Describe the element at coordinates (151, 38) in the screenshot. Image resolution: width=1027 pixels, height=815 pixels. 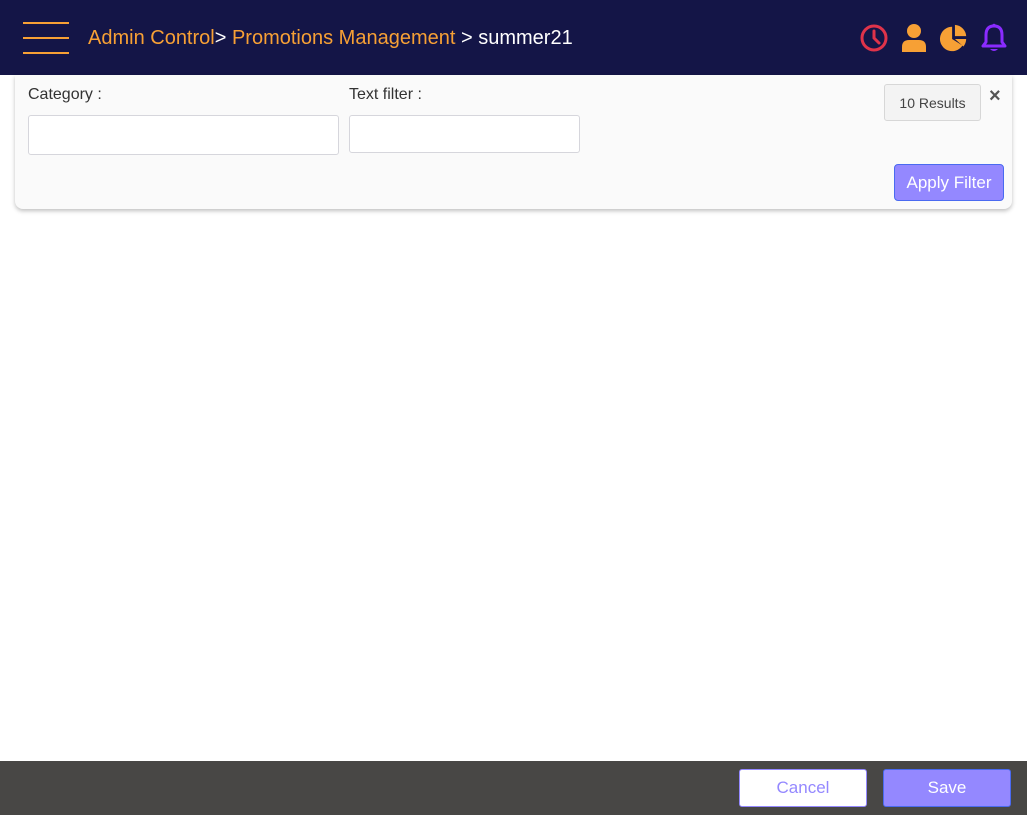
I see `breadcrumb-admin-control: Admin Control` at that location.